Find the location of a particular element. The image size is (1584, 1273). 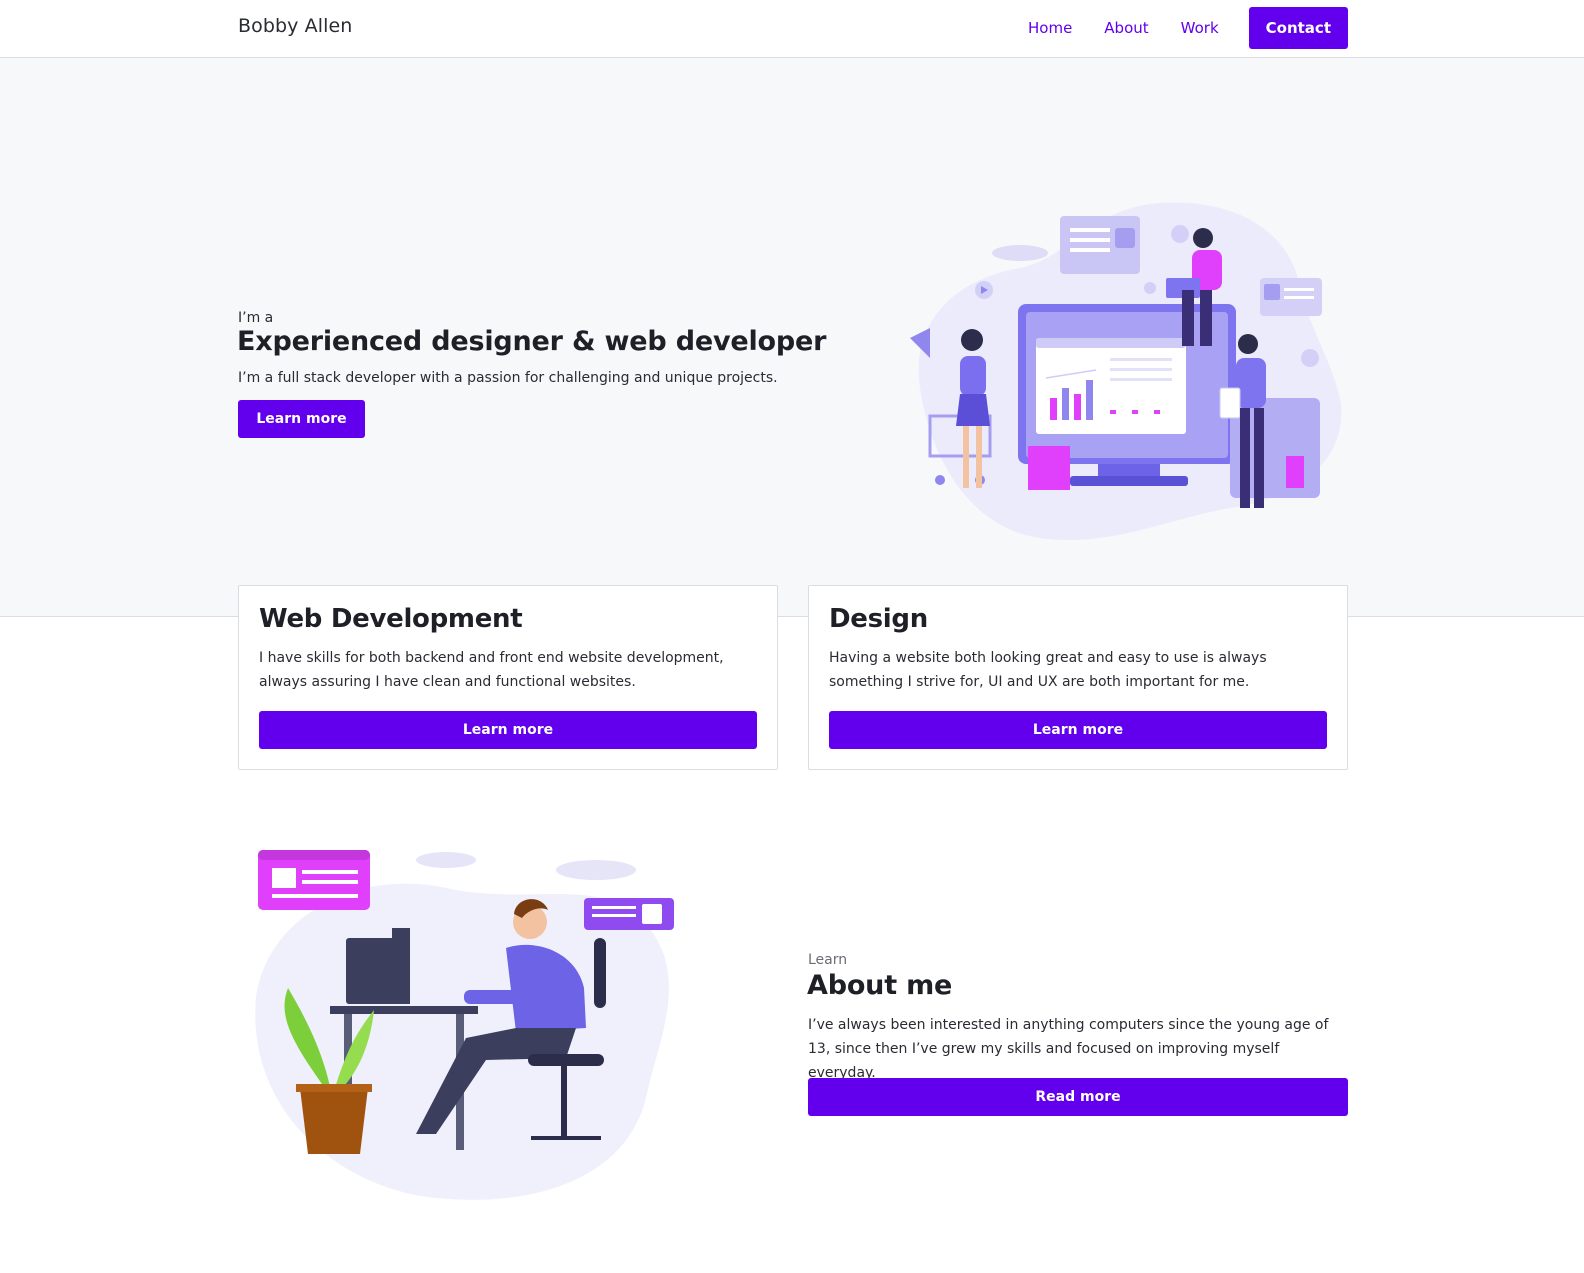

about-eyebrow: Learn is located at coordinates (828, 960).